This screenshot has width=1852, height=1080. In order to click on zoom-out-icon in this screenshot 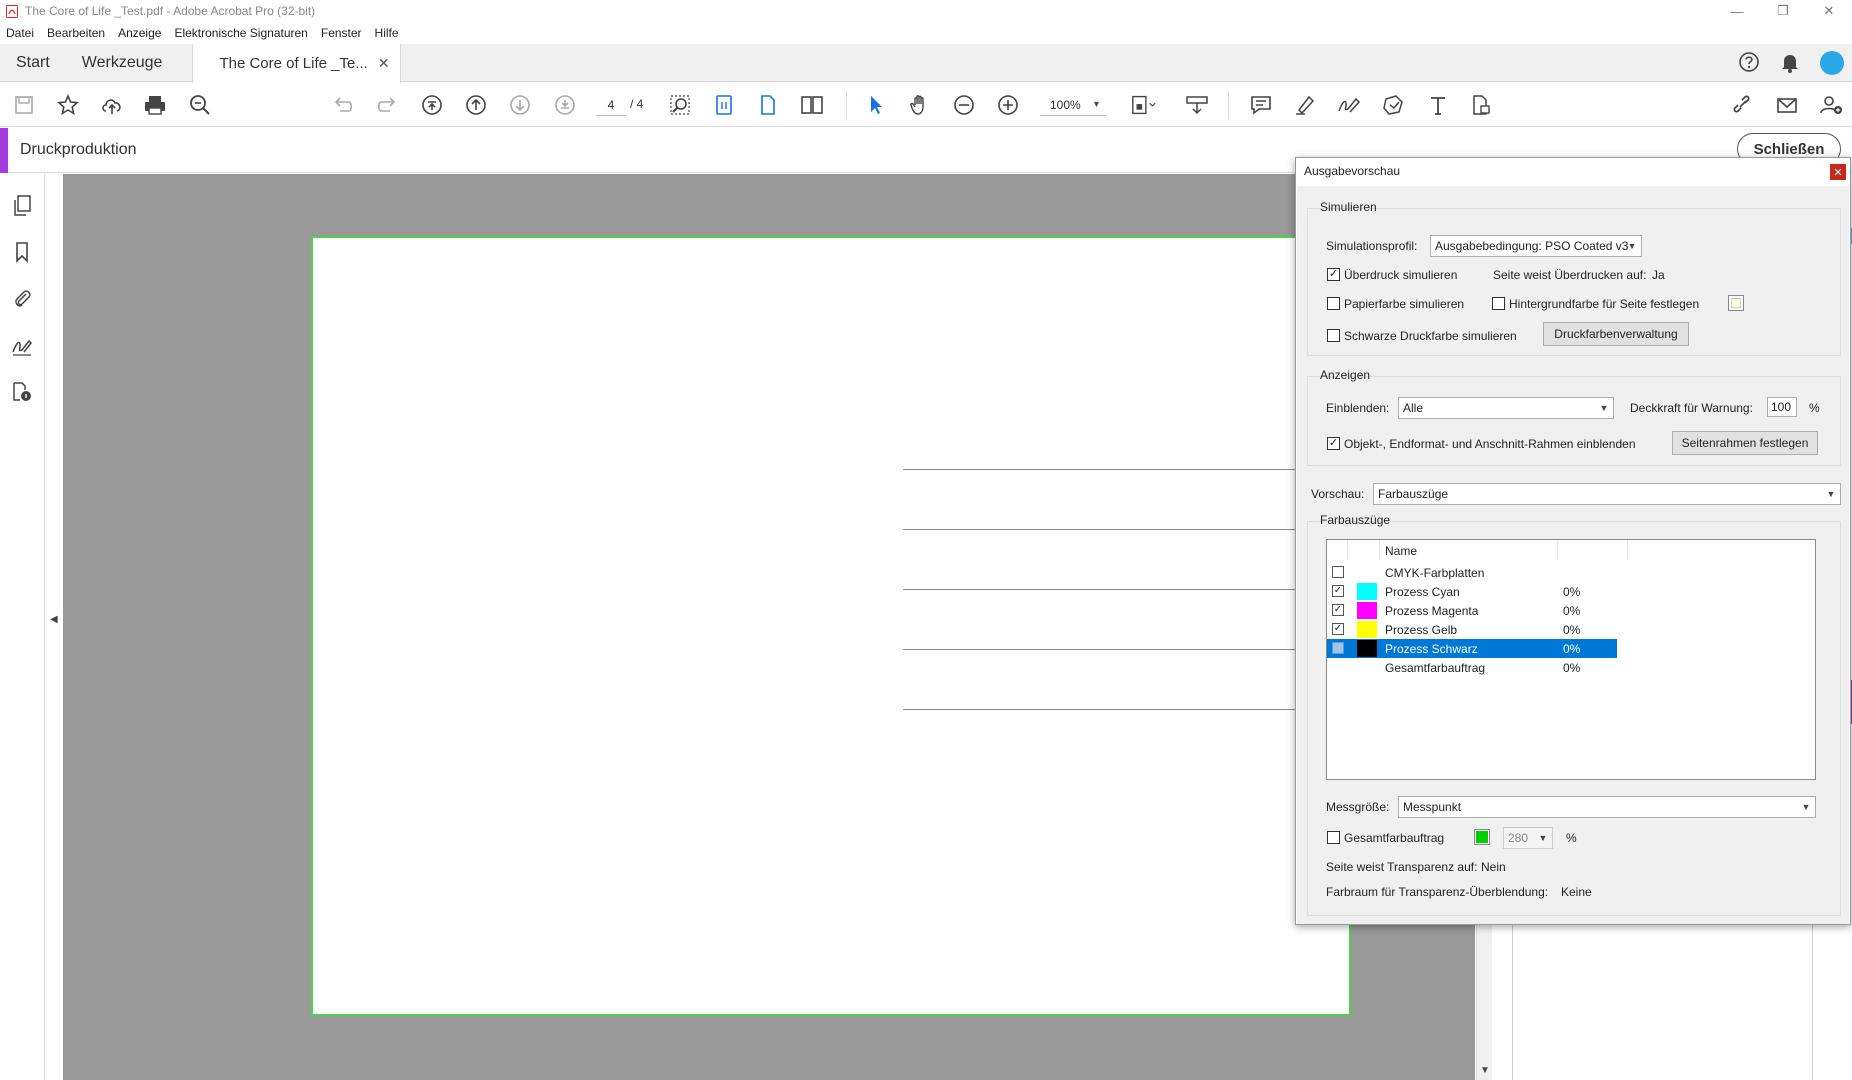, I will do `click(964, 105)`.